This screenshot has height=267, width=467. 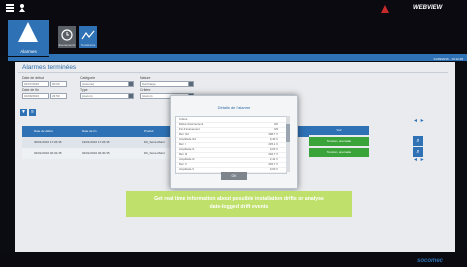 I want to click on nav-tile-label: Evenements, so click(x=67, y=45).